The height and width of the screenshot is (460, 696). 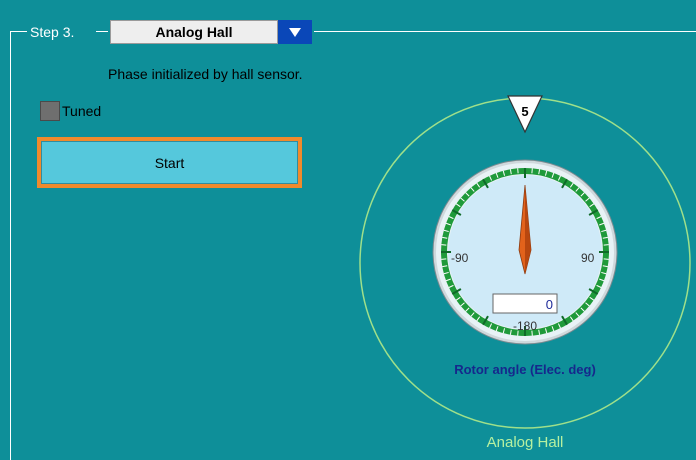 I want to click on tuned-indicator, so click(x=50, y=111).